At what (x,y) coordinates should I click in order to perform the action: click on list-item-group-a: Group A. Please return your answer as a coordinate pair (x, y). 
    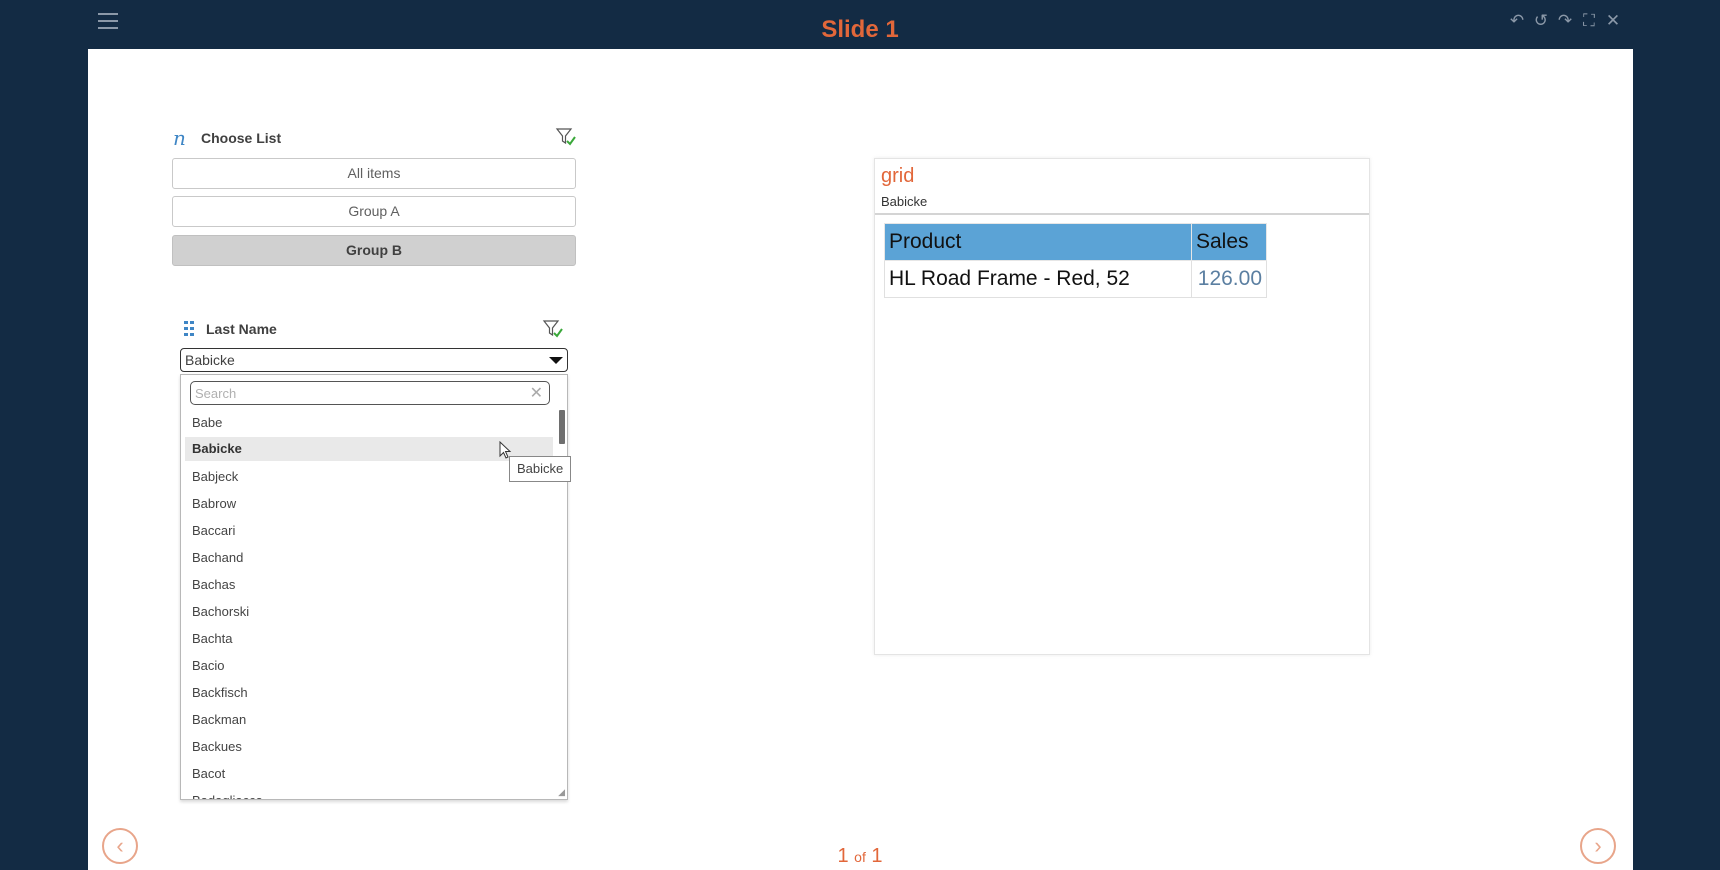
    Looking at the image, I should click on (374, 211).